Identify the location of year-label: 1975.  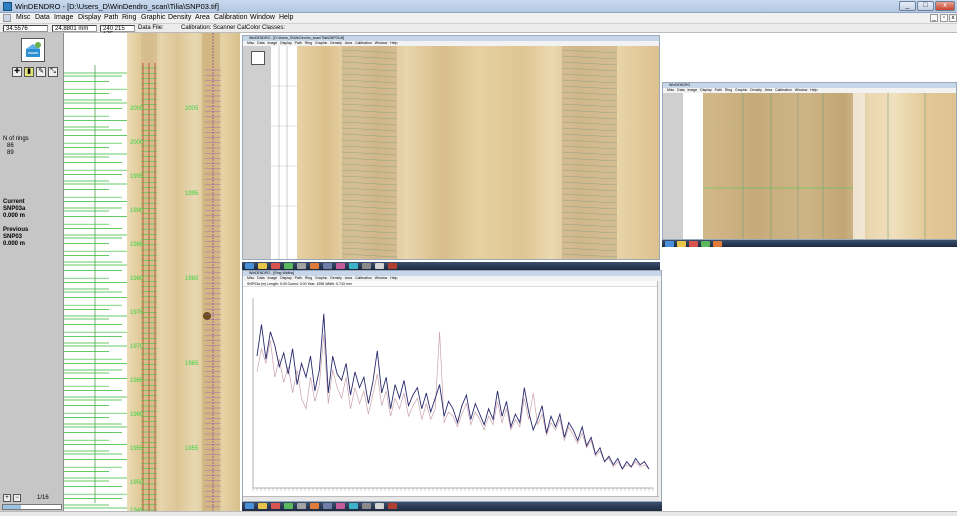
(137, 313).